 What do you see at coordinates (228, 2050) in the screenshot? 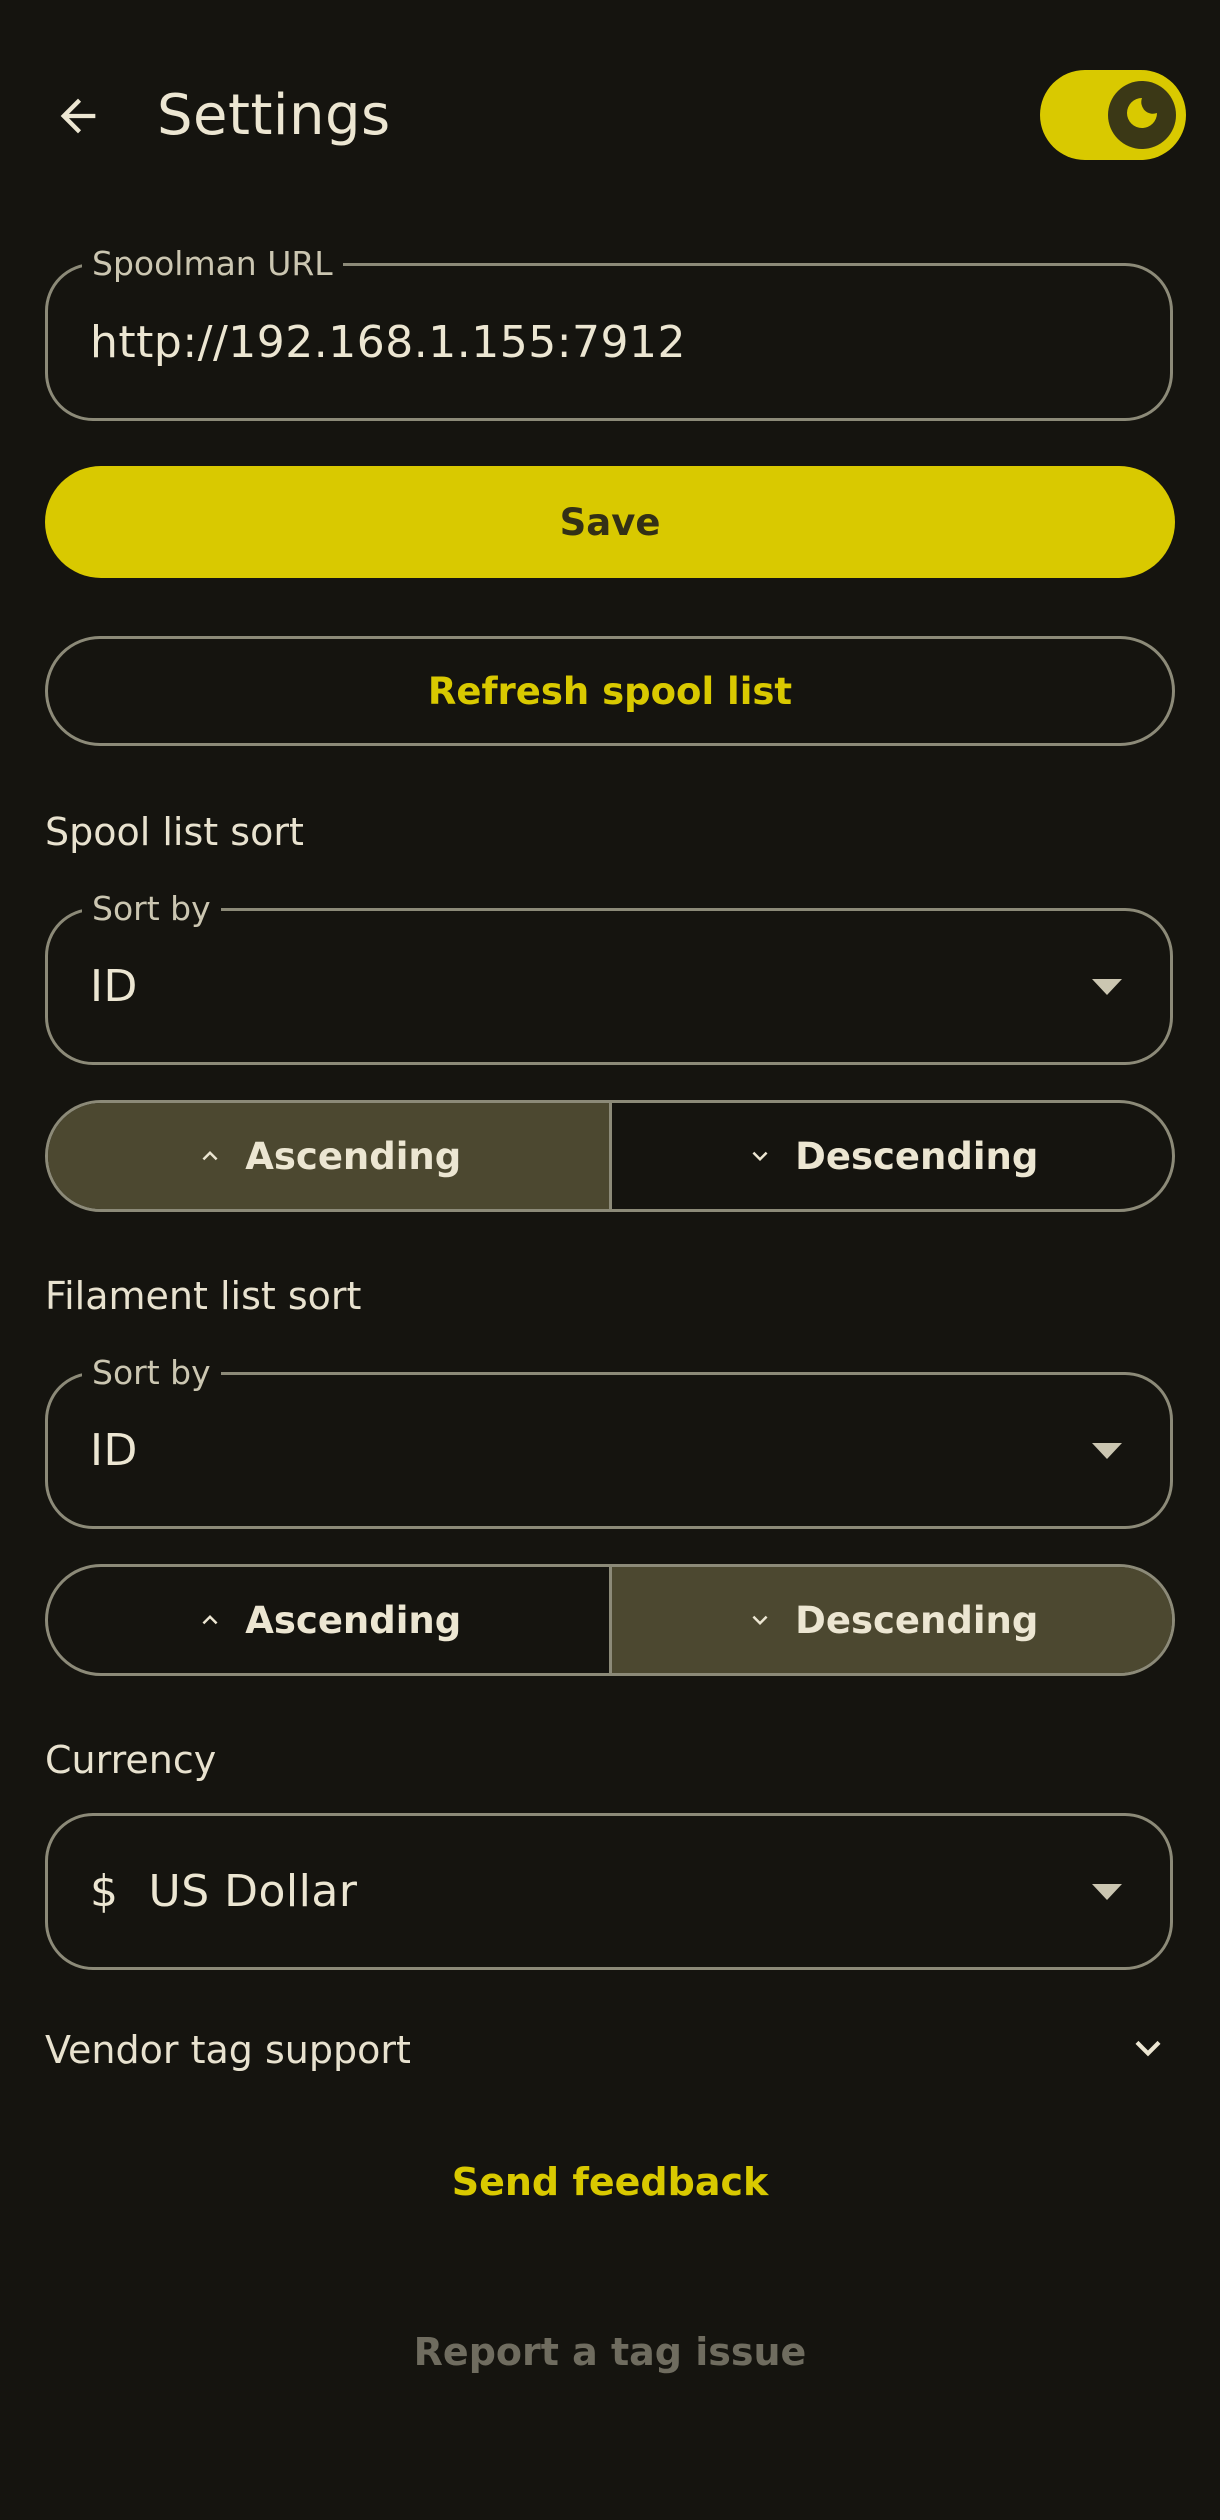
I see `vendor-tag-support-label: Vendor tag support` at bounding box center [228, 2050].